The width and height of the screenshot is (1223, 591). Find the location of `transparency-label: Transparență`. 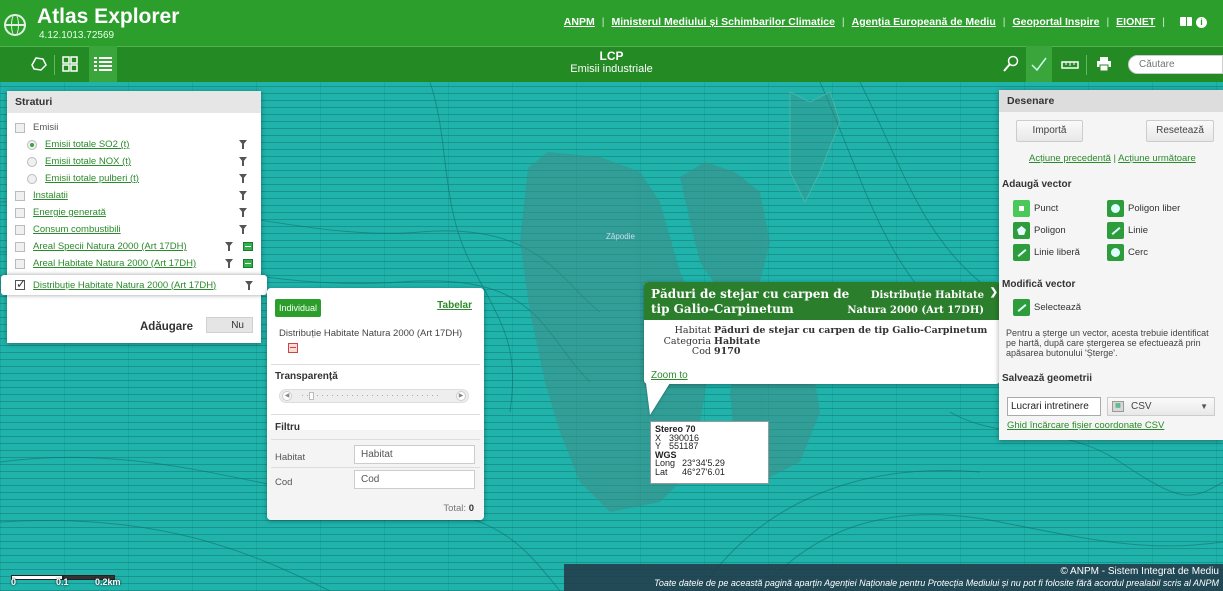

transparency-label: Transparență is located at coordinates (306, 376).